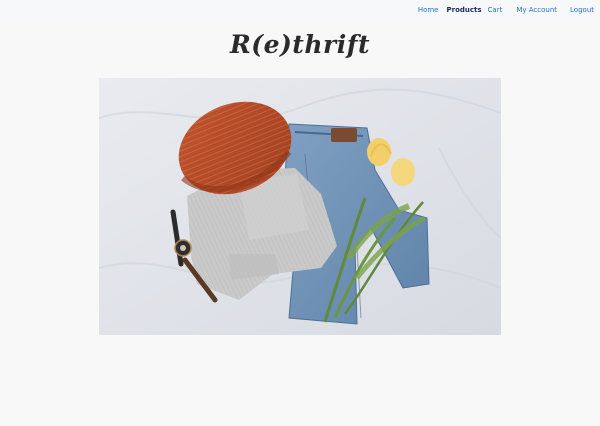 This screenshot has height=426, width=600. I want to click on brand-title: R(e)thrift, so click(300, 44).